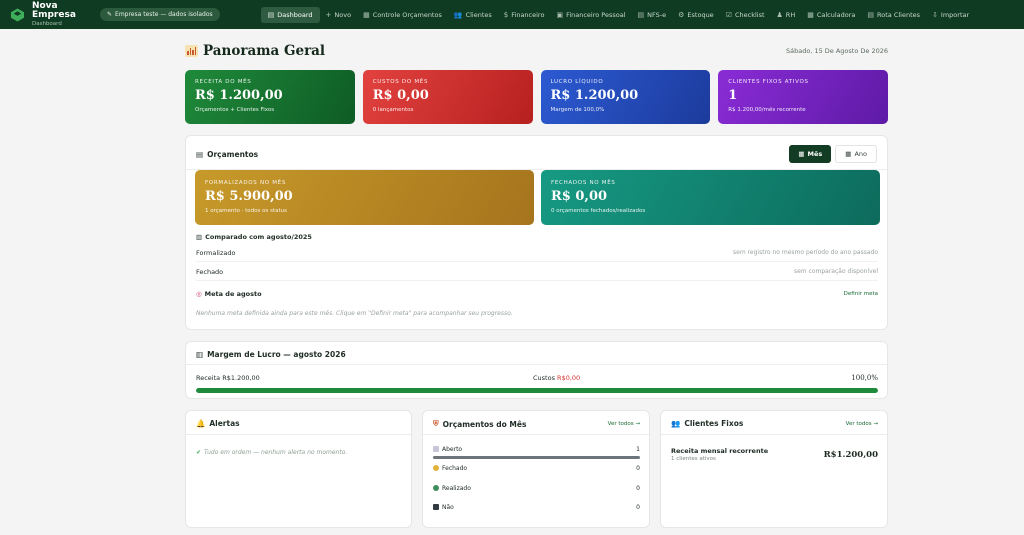 The image size is (1024, 535). Describe the element at coordinates (235, 110) in the screenshot. I see `kpi-sub: Orçamentos + Clientes Fixos` at that location.